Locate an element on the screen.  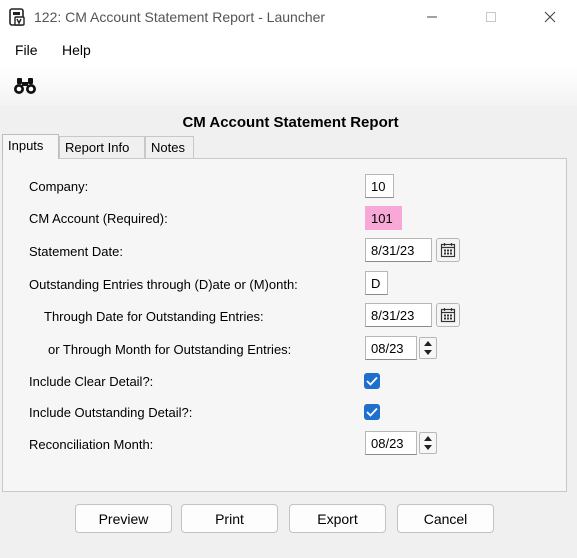
recon-month-spinner is located at coordinates (428, 443).